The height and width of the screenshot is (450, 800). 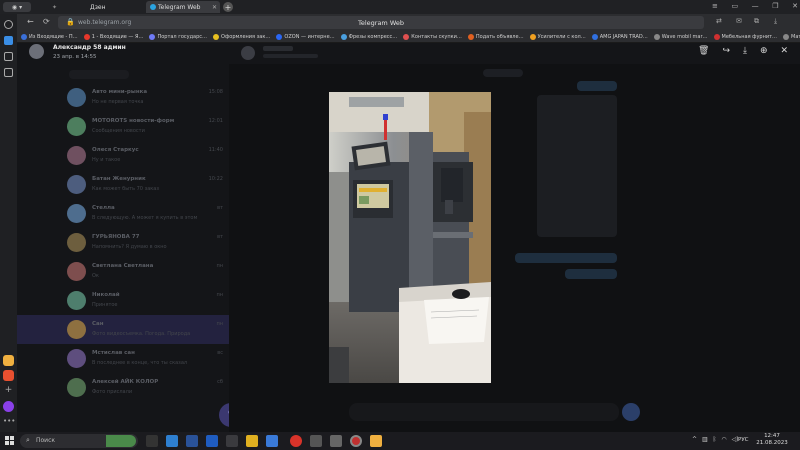 I want to click on extension-icon: ✉, so click(x=739, y=21).